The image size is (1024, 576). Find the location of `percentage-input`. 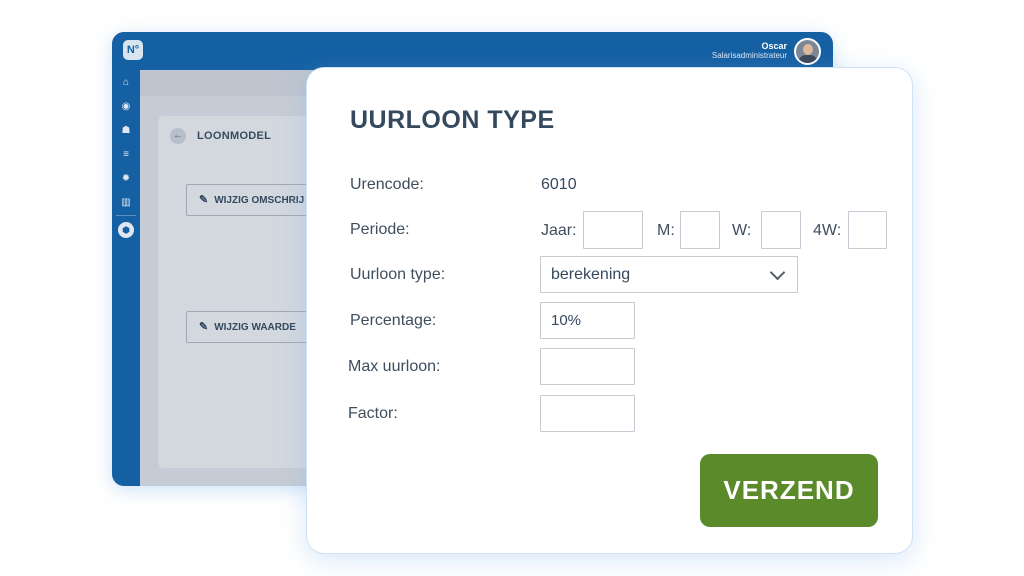

percentage-input is located at coordinates (587, 320).